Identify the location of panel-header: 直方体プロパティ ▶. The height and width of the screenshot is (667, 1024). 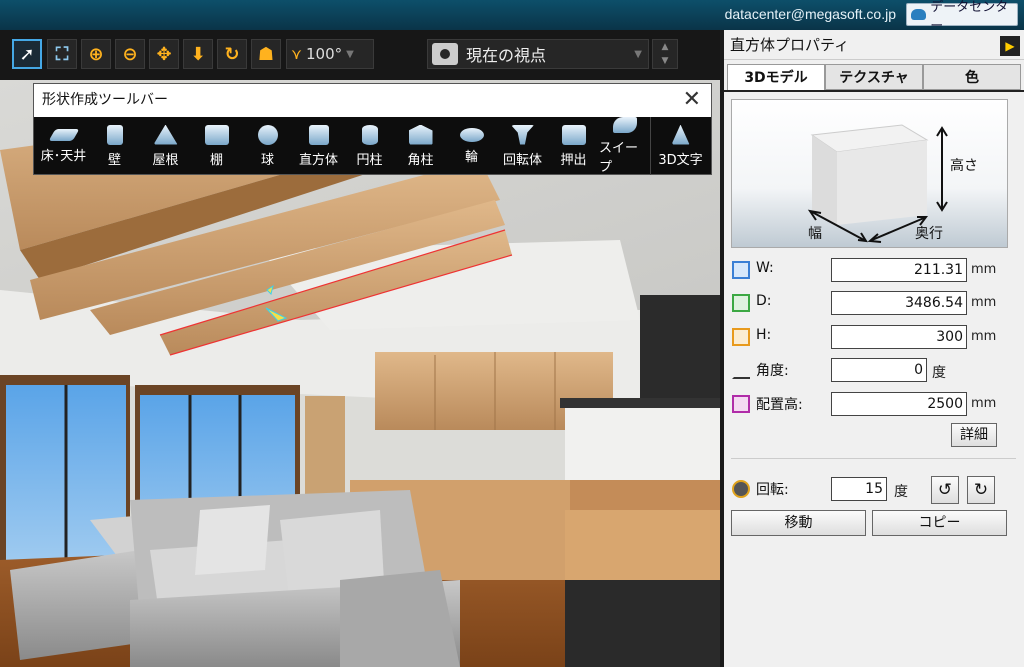
(874, 45).